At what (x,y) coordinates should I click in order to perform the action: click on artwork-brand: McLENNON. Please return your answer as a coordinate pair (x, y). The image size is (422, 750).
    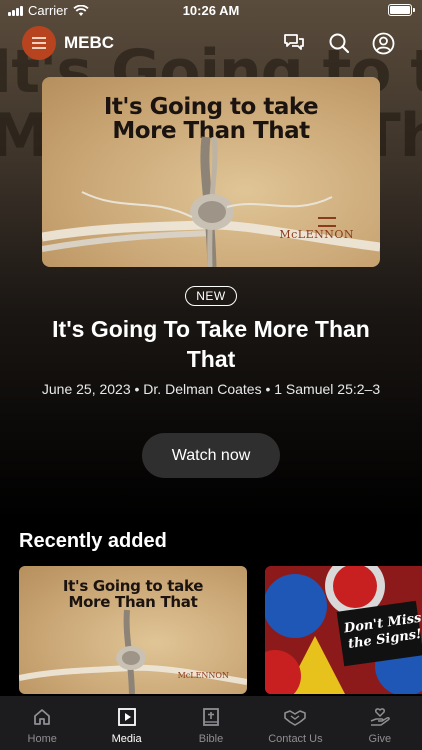
    Looking at the image, I should click on (316, 234).